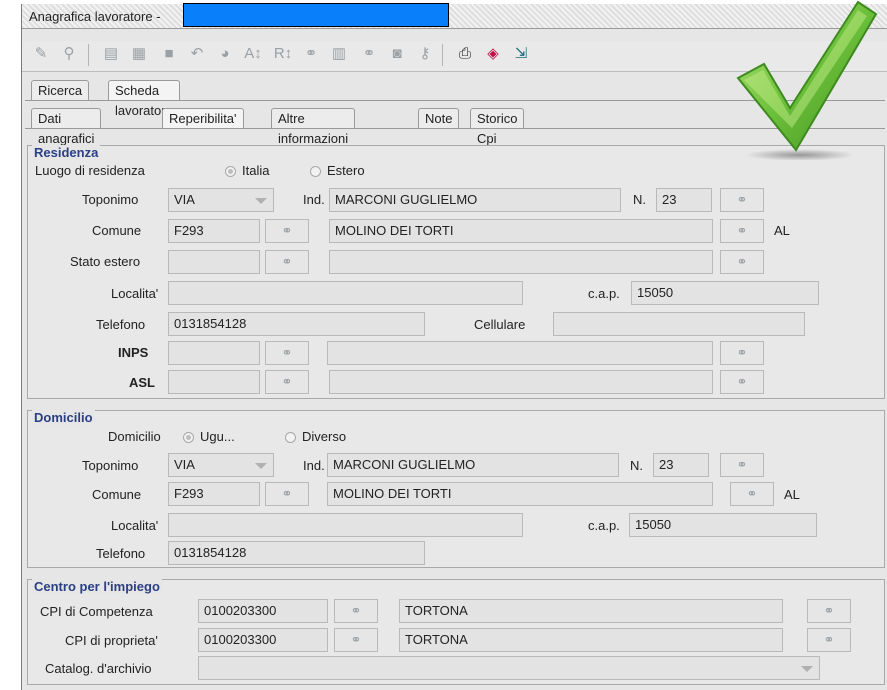 This screenshot has height=690, width=887. Describe the element at coordinates (679, 324) in the screenshot. I see `cellulare-field` at that location.